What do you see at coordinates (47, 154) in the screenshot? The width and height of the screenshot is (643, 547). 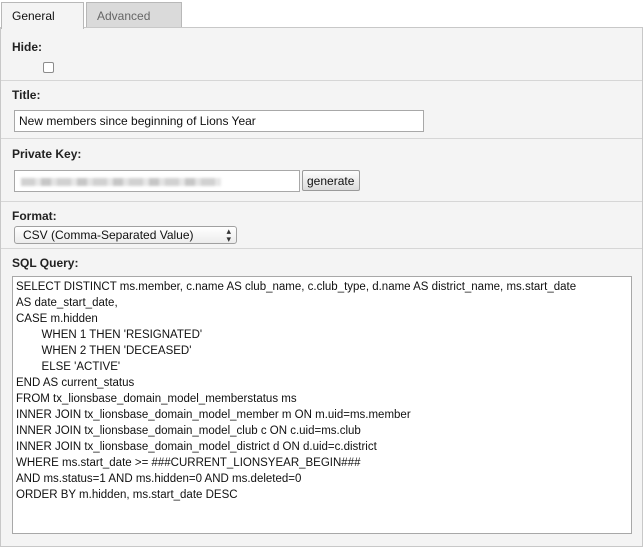 I see `private-key-label: Private Key:` at bounding box center [47, 154].